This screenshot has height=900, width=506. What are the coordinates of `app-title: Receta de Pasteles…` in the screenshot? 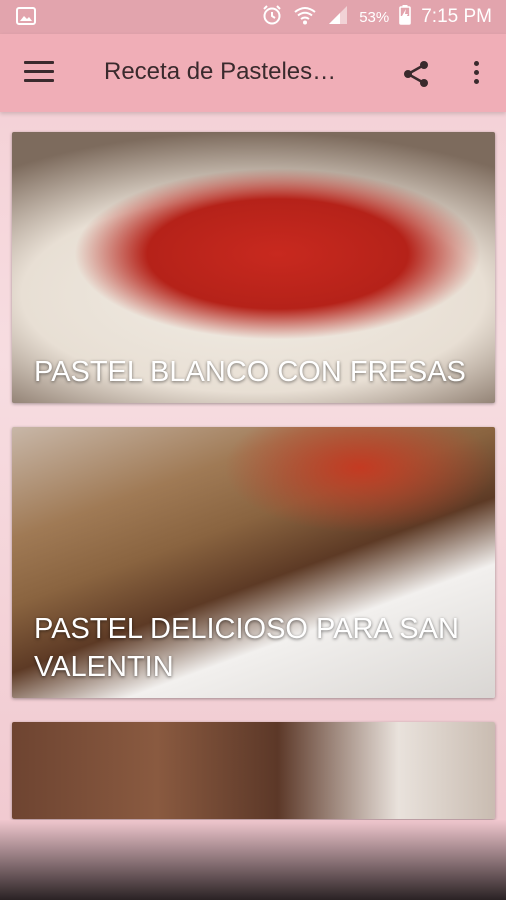 It's located at (220, 71).